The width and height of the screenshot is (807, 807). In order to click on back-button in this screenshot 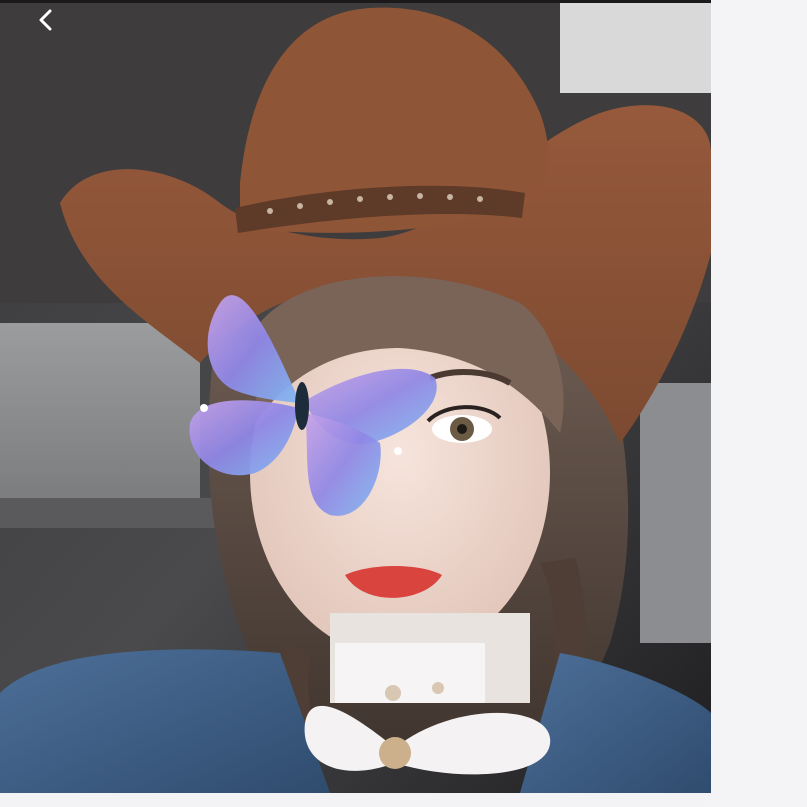, I will do `click(46, 20)`.